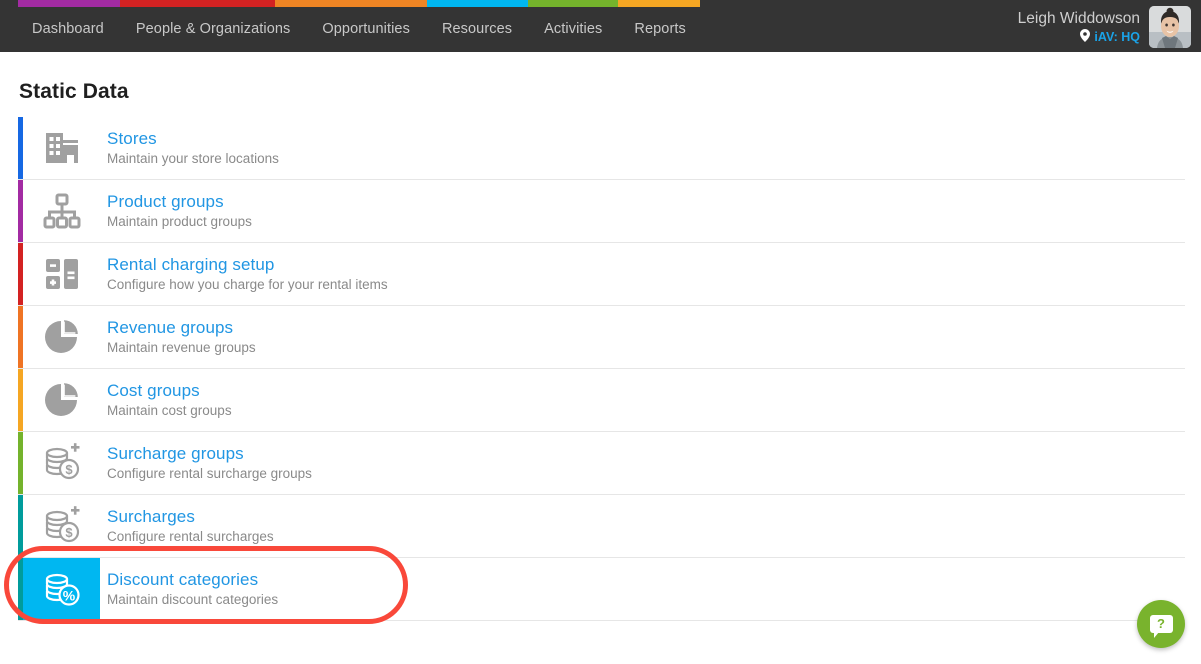  What do you see at coordinates (601, 211) in the screenshot?
I see `list-item: Product groups Maintain product groups` at bounding box center [601, 211].